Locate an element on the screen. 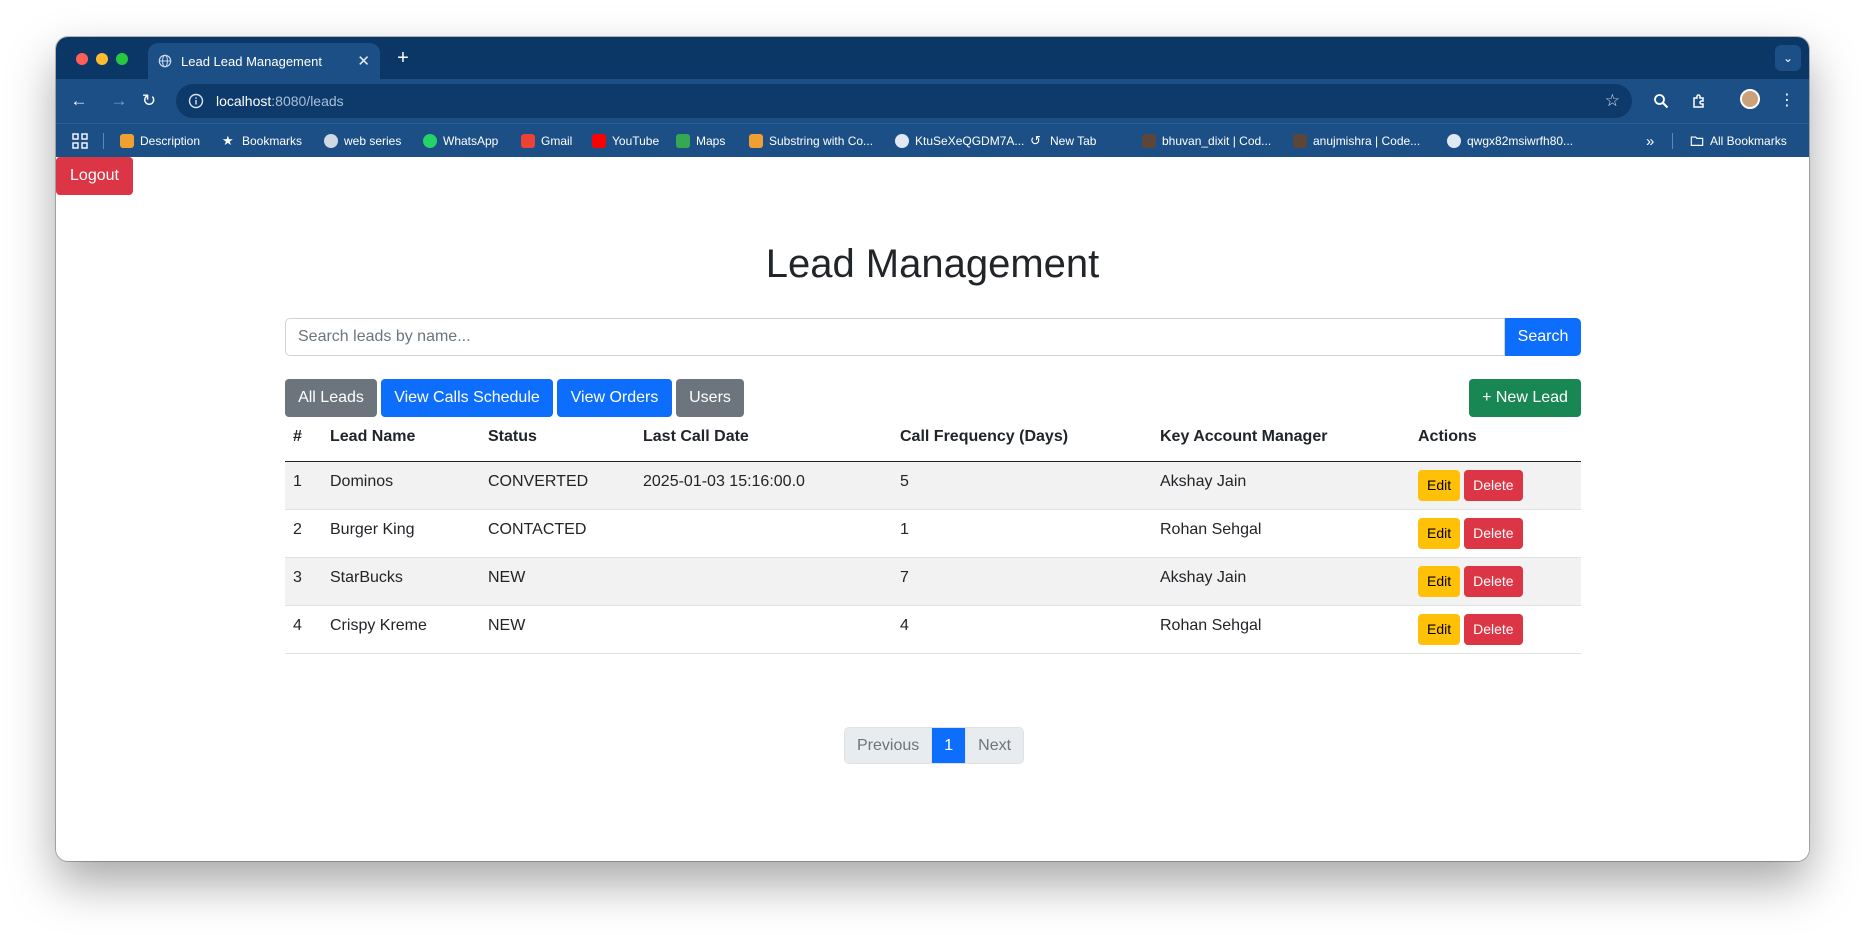 Image resolution: width=1865 pixels, height=935 pixels. leetcode-icon is located at coordinates (127, 141).